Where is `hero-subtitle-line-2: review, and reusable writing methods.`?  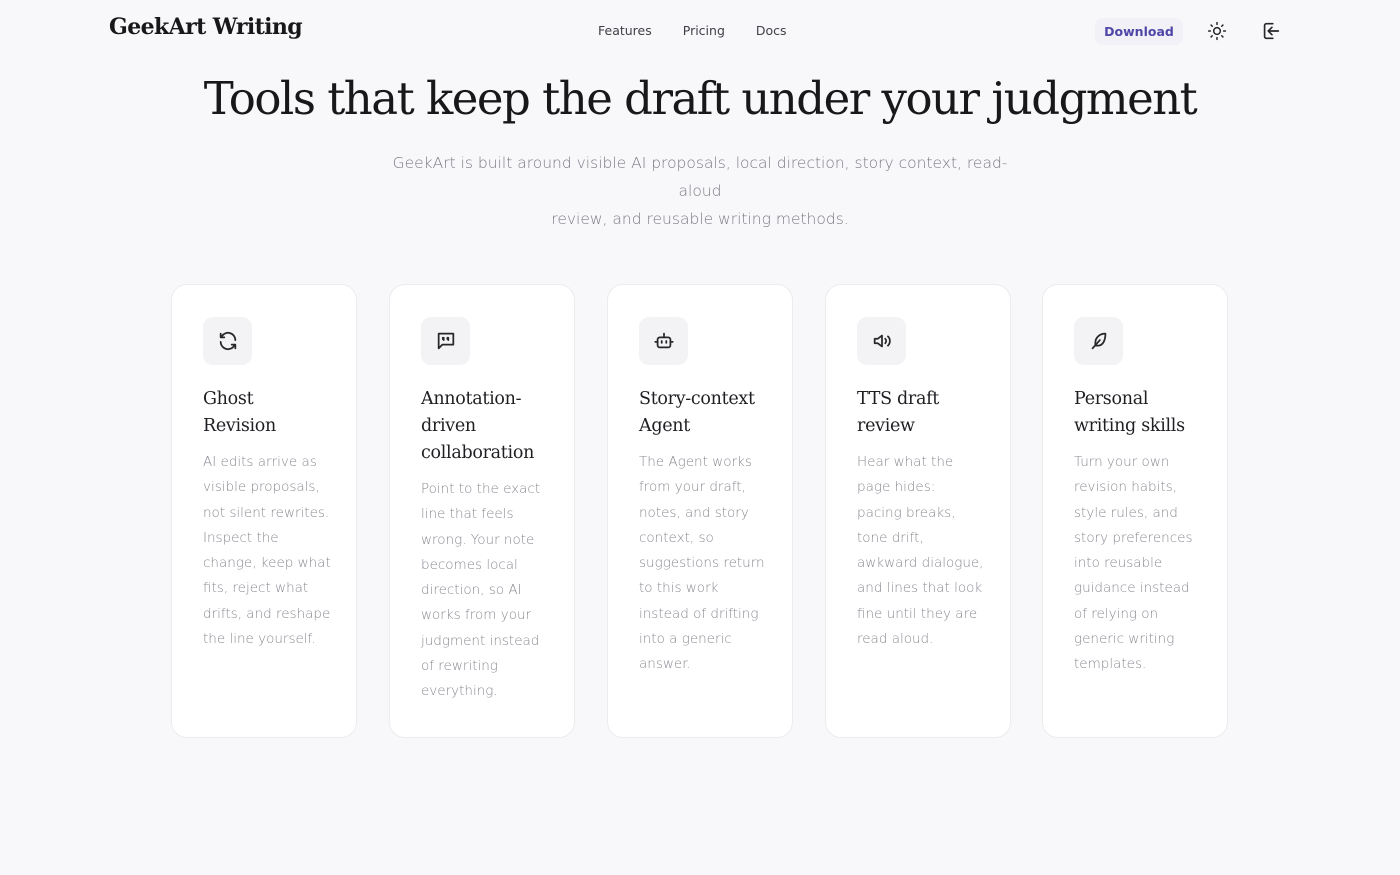 hero-subtitle-line-2: review, and reusable writing methods. is located at coordinates (700, 219).